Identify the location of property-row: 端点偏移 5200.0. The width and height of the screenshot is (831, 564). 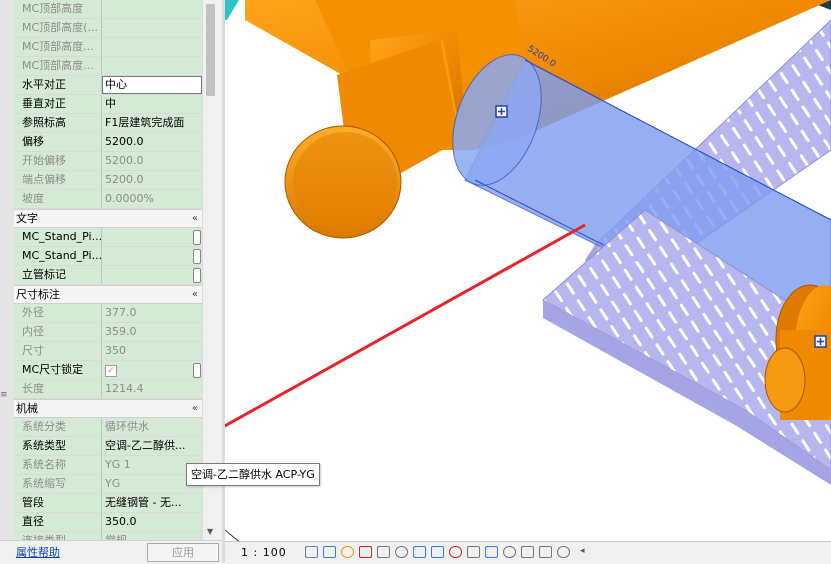
(108, 180).